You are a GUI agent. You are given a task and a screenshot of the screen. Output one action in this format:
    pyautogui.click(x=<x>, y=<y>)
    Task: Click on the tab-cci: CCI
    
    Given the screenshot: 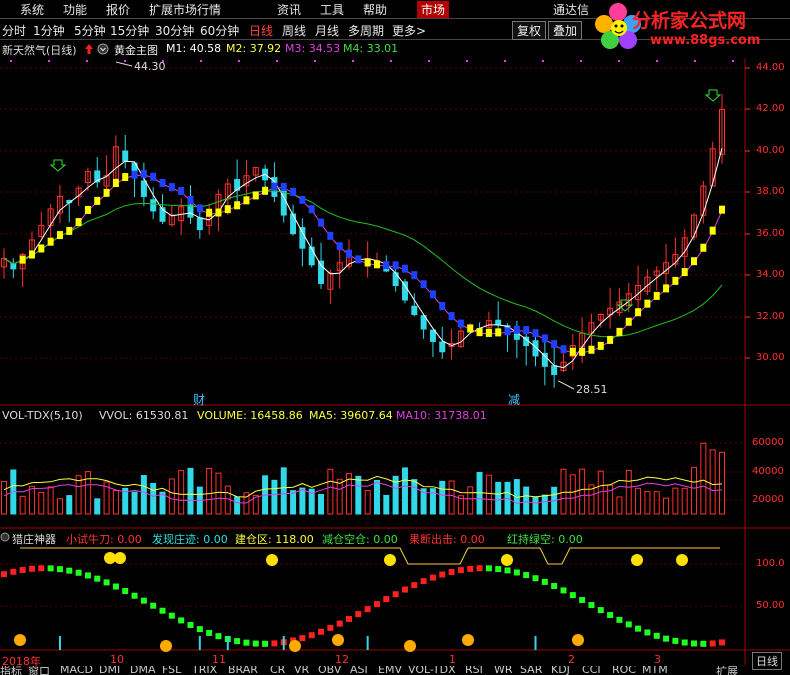 What is the action you would take?
    pyautogui.click(x=591, y=670)
    